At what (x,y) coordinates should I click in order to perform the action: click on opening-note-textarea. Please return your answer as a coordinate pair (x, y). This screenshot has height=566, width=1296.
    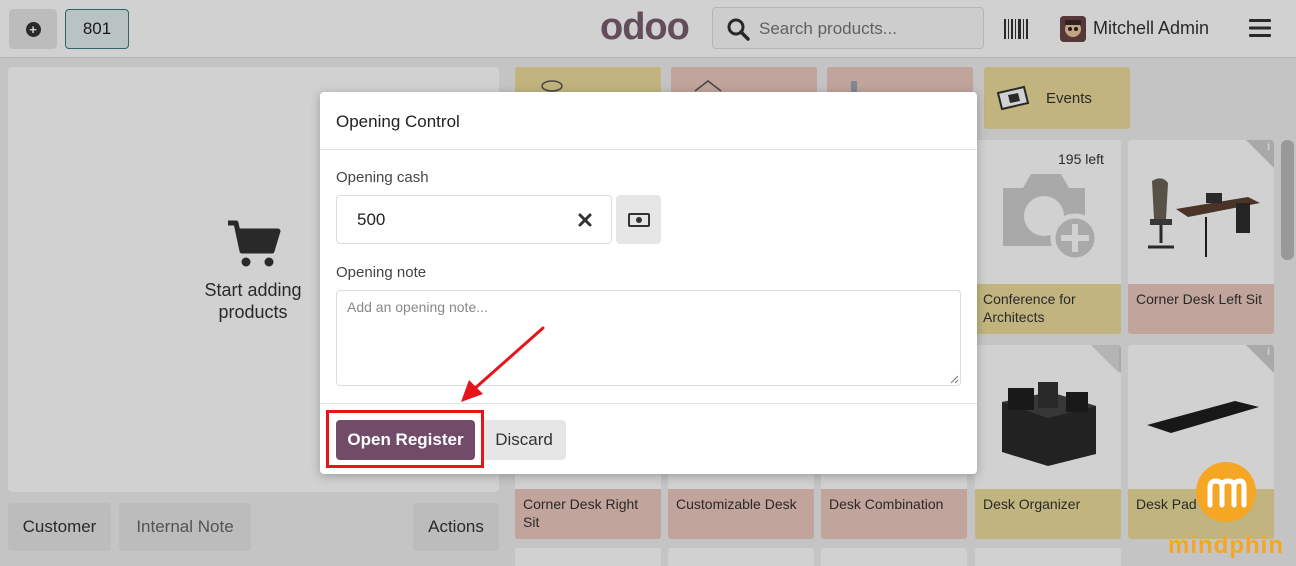
    Looking at the image, I should click on (648, 338).